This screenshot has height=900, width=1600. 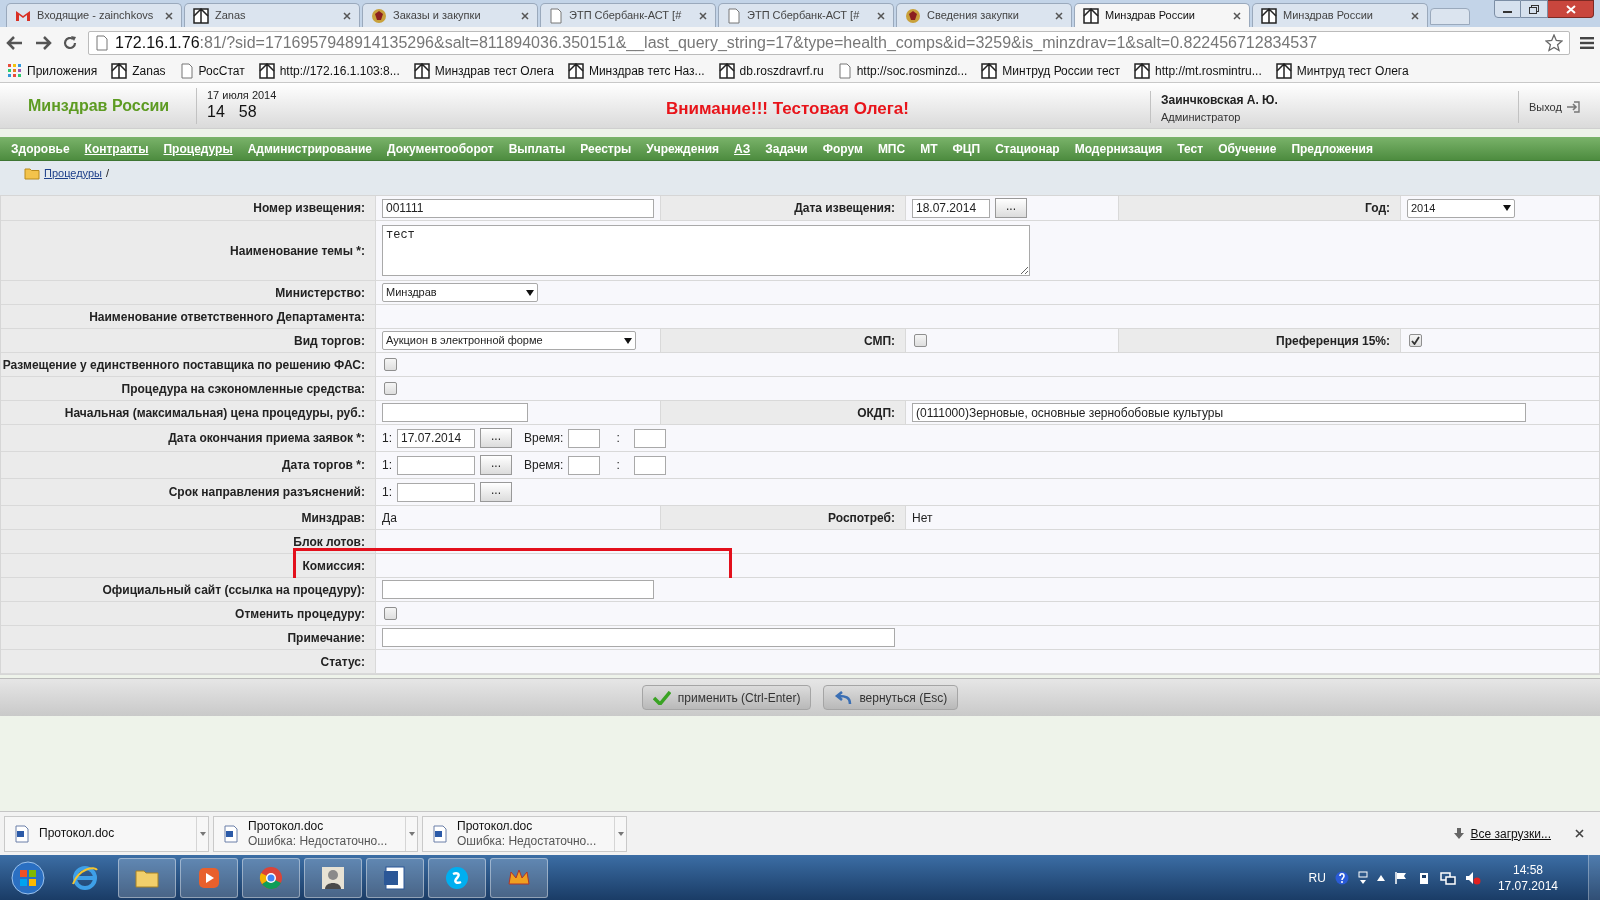 What do you see at coordinates (771, 70) in the screenshot?
I see `bookmark: db.roszdravrf.ru` at bounding box center [771, 70].